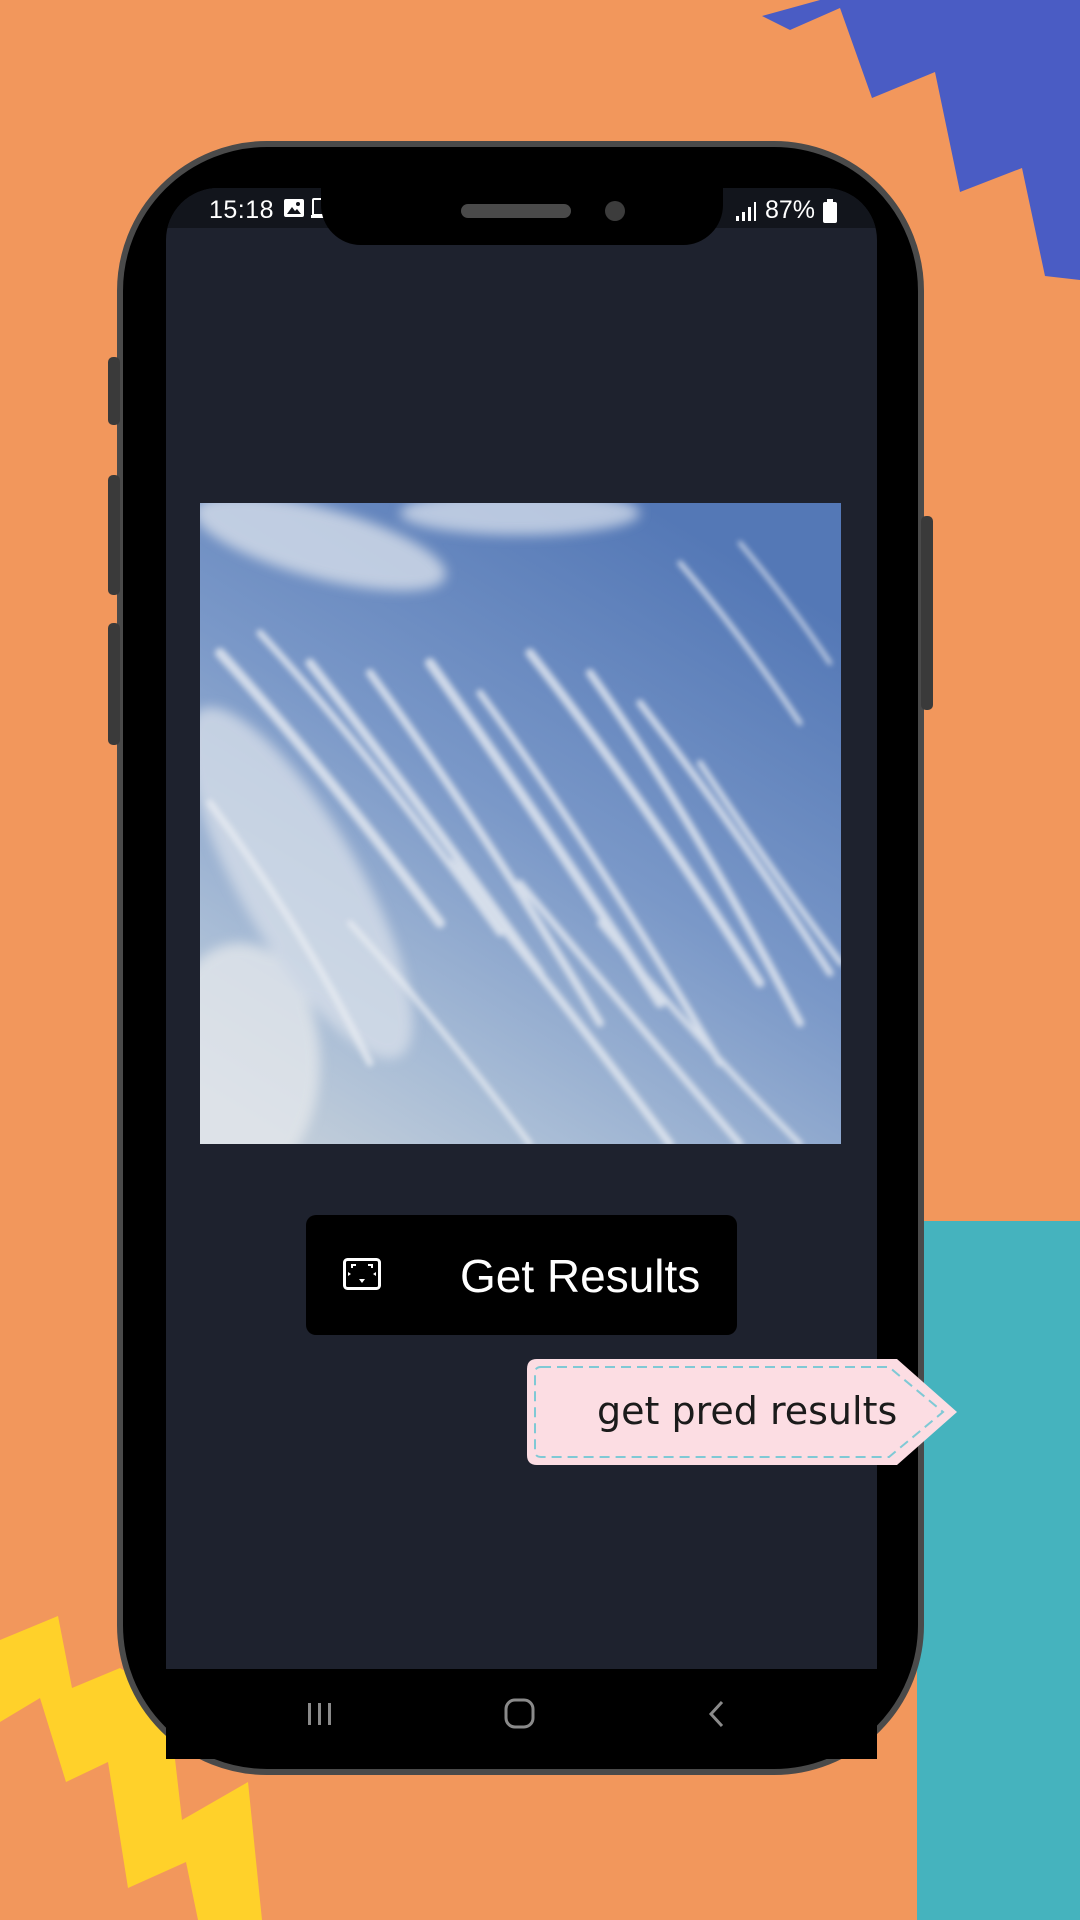 The width and height of the screenshot is (1080, 1920). What do you see at coordinates (830, 210) in the screenshot?
I see `battery-icon` at bounding box center [830, 210].